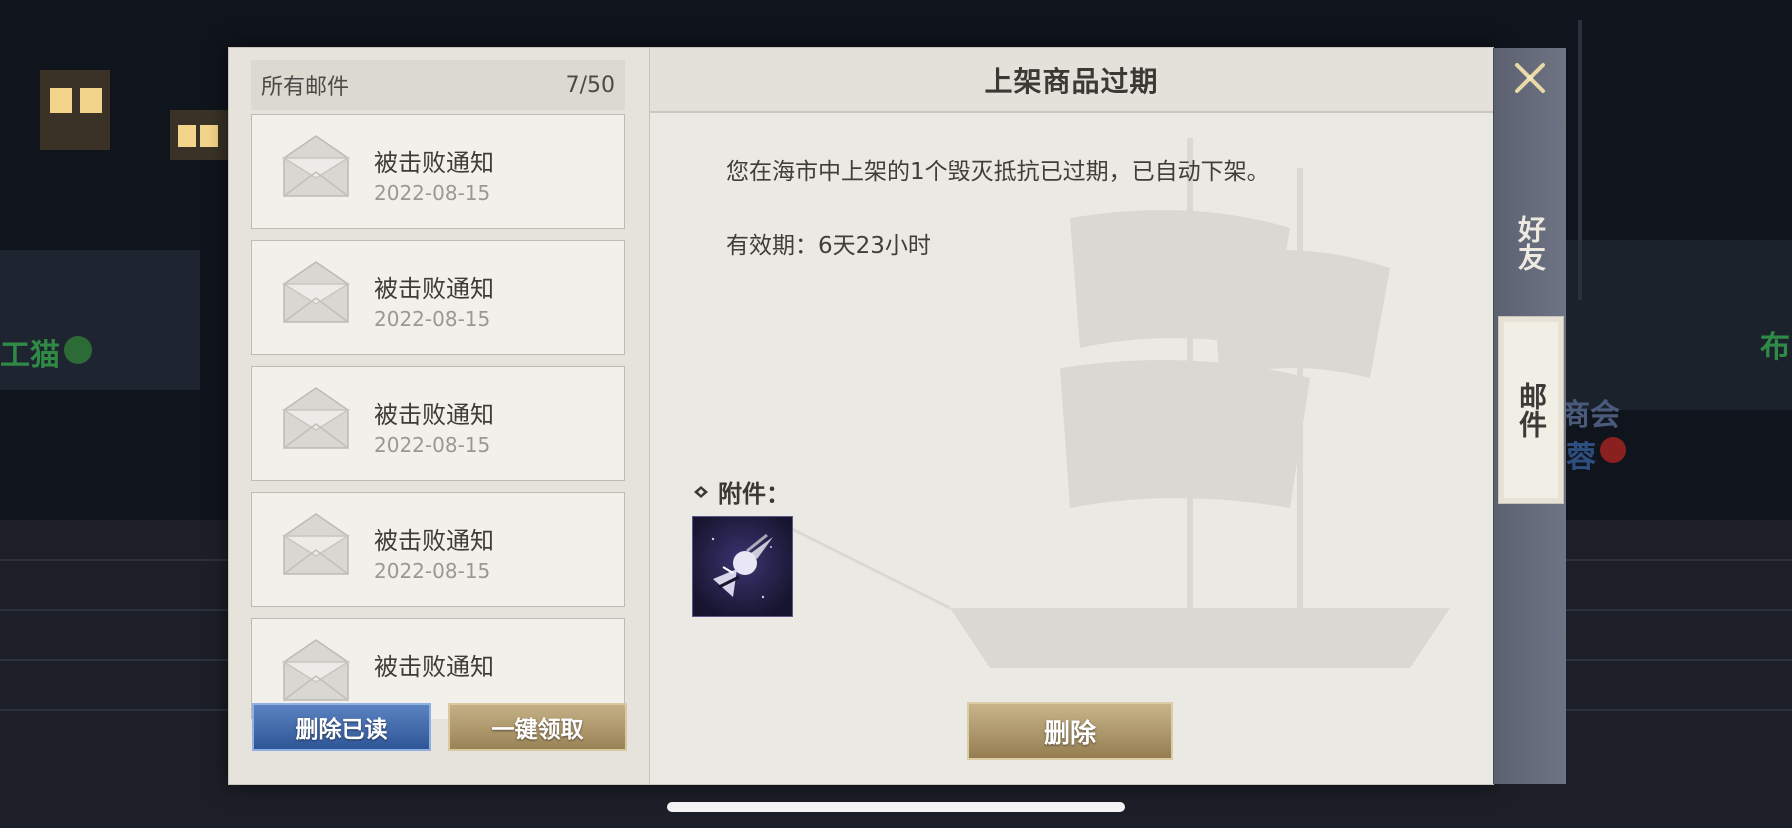 The height and width of the screenshot is (828, 1792). I want to click on bg-player-name-left: 工猫, so click(30, 355).